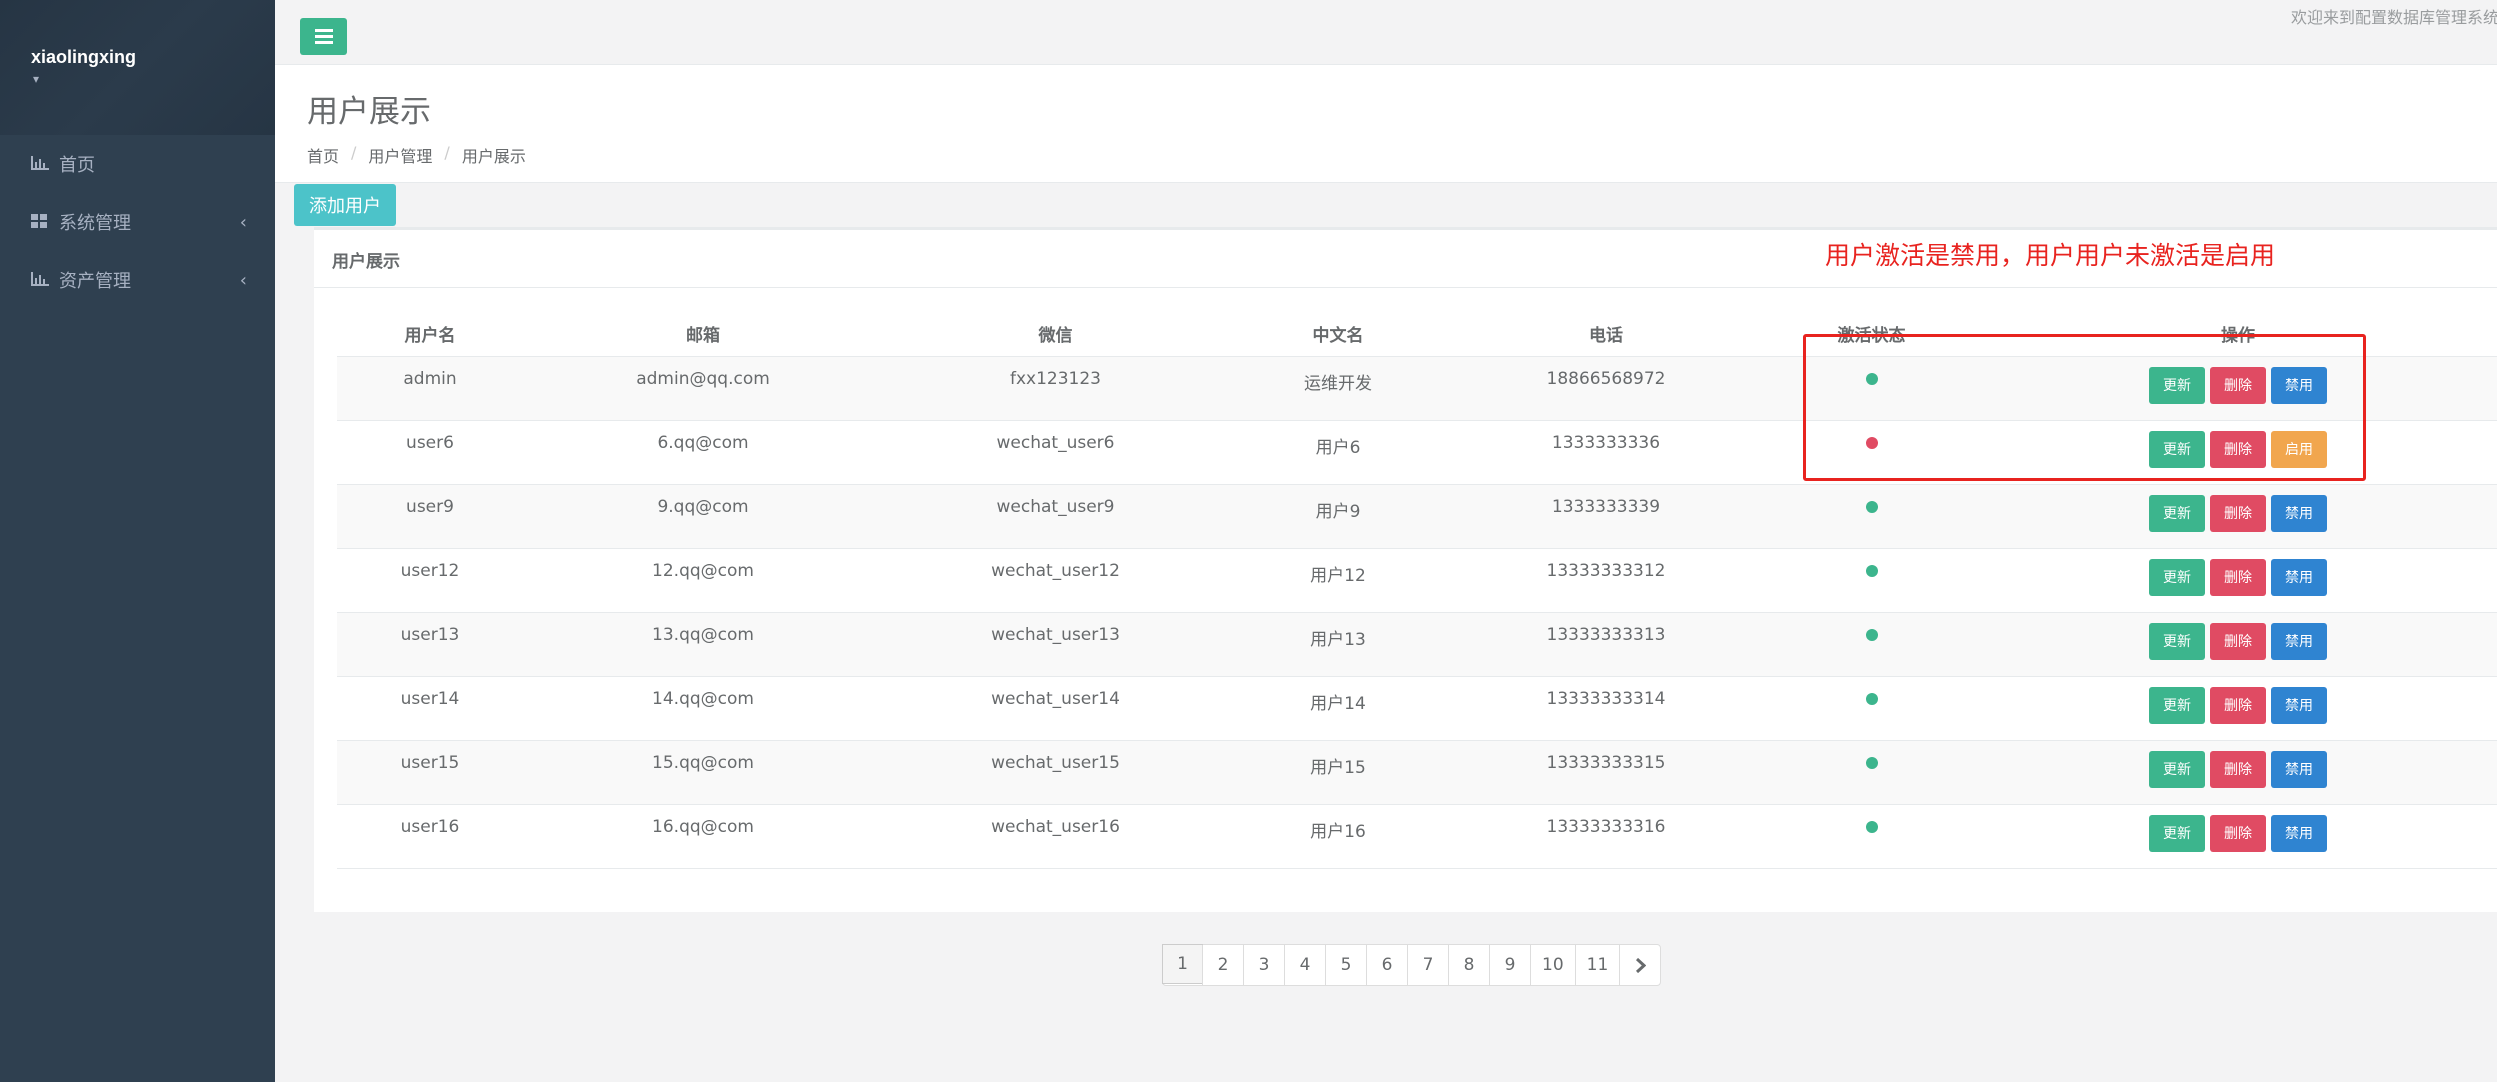 The image size is (2497, 1082). What do you see at coordinates (40, 222) in the screenshot?
I see `grid-icon` at bounding box center [40, 222].